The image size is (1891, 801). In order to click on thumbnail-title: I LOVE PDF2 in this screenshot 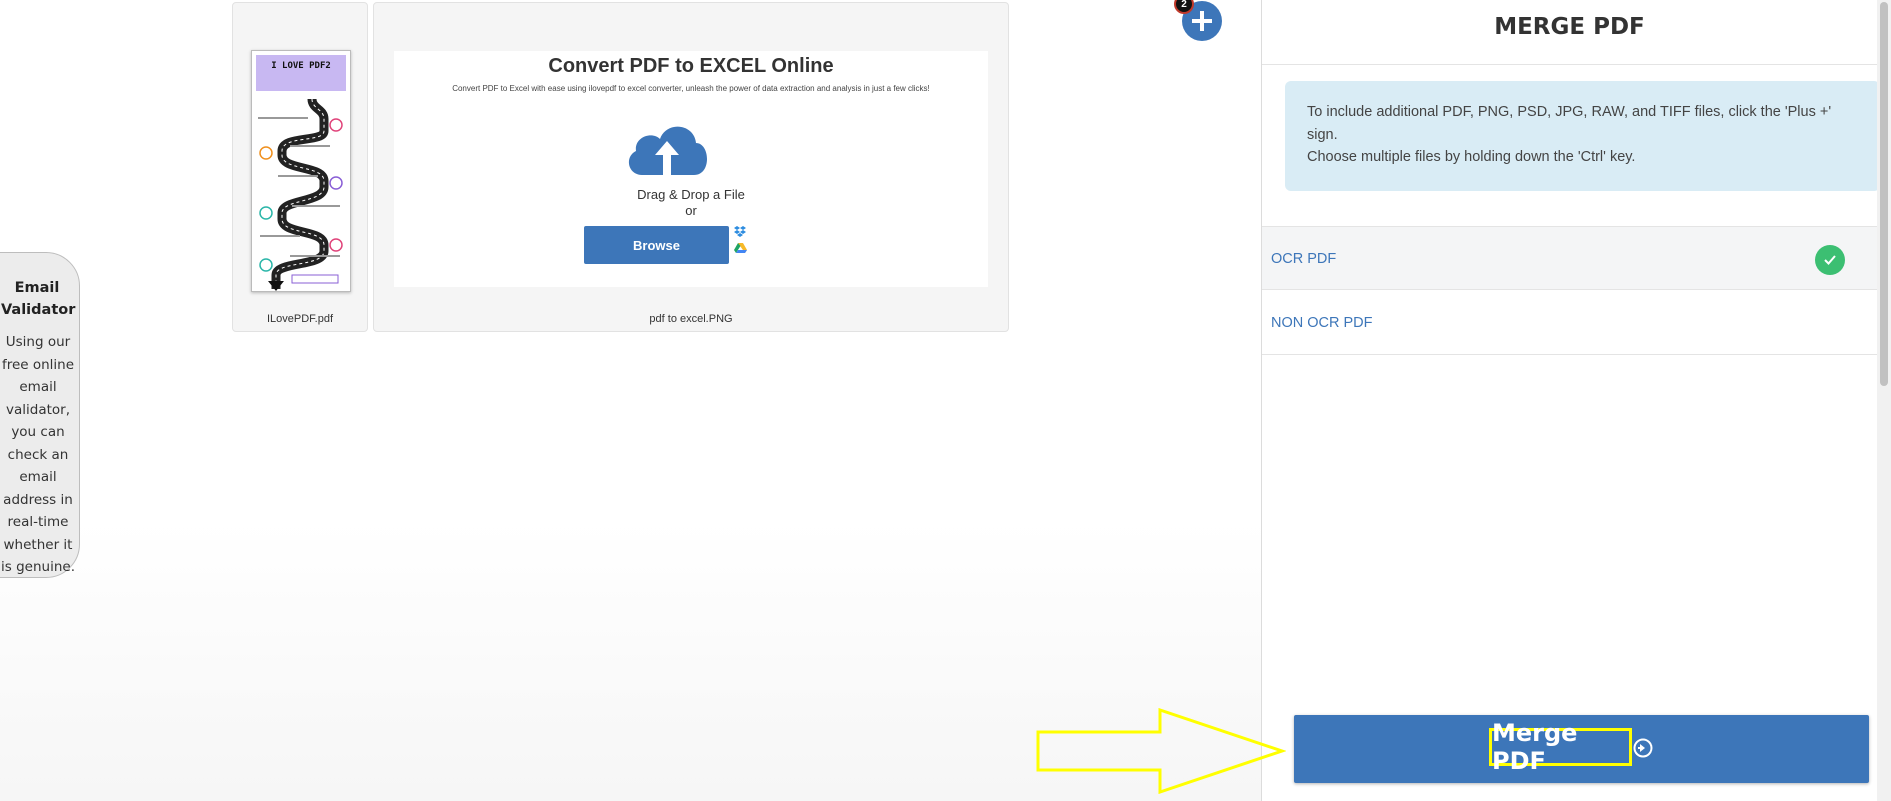, I will do `click(301, 66)`.